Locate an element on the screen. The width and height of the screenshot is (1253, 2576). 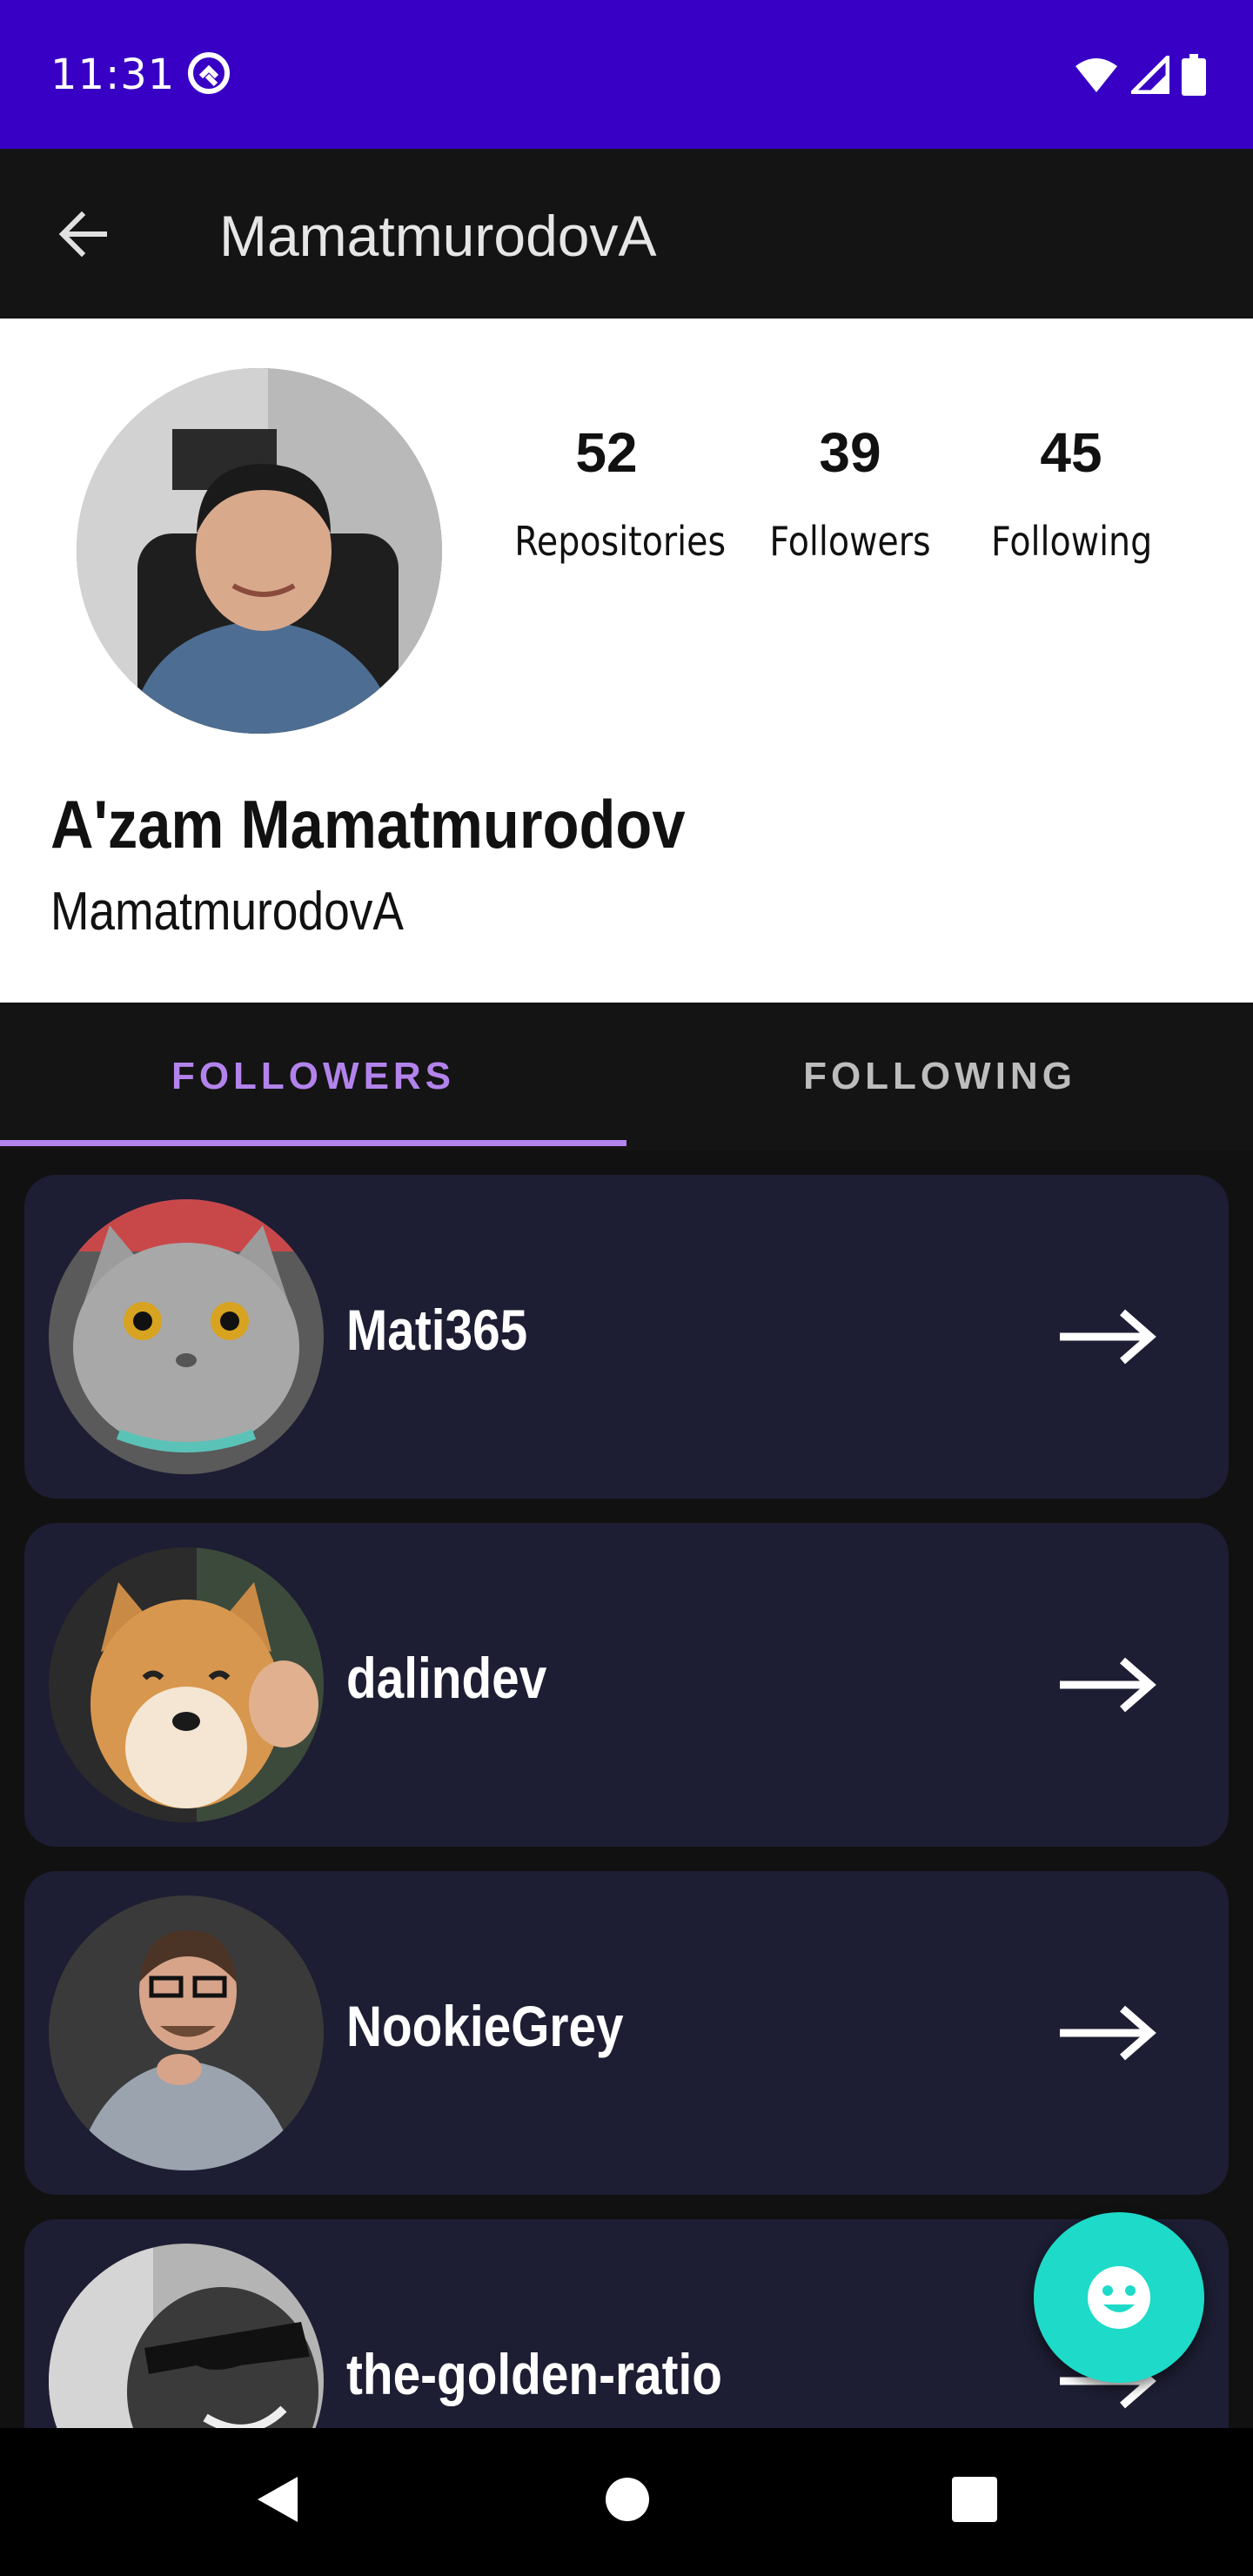
user-avatar-photo is located at coordinates (259, 551).